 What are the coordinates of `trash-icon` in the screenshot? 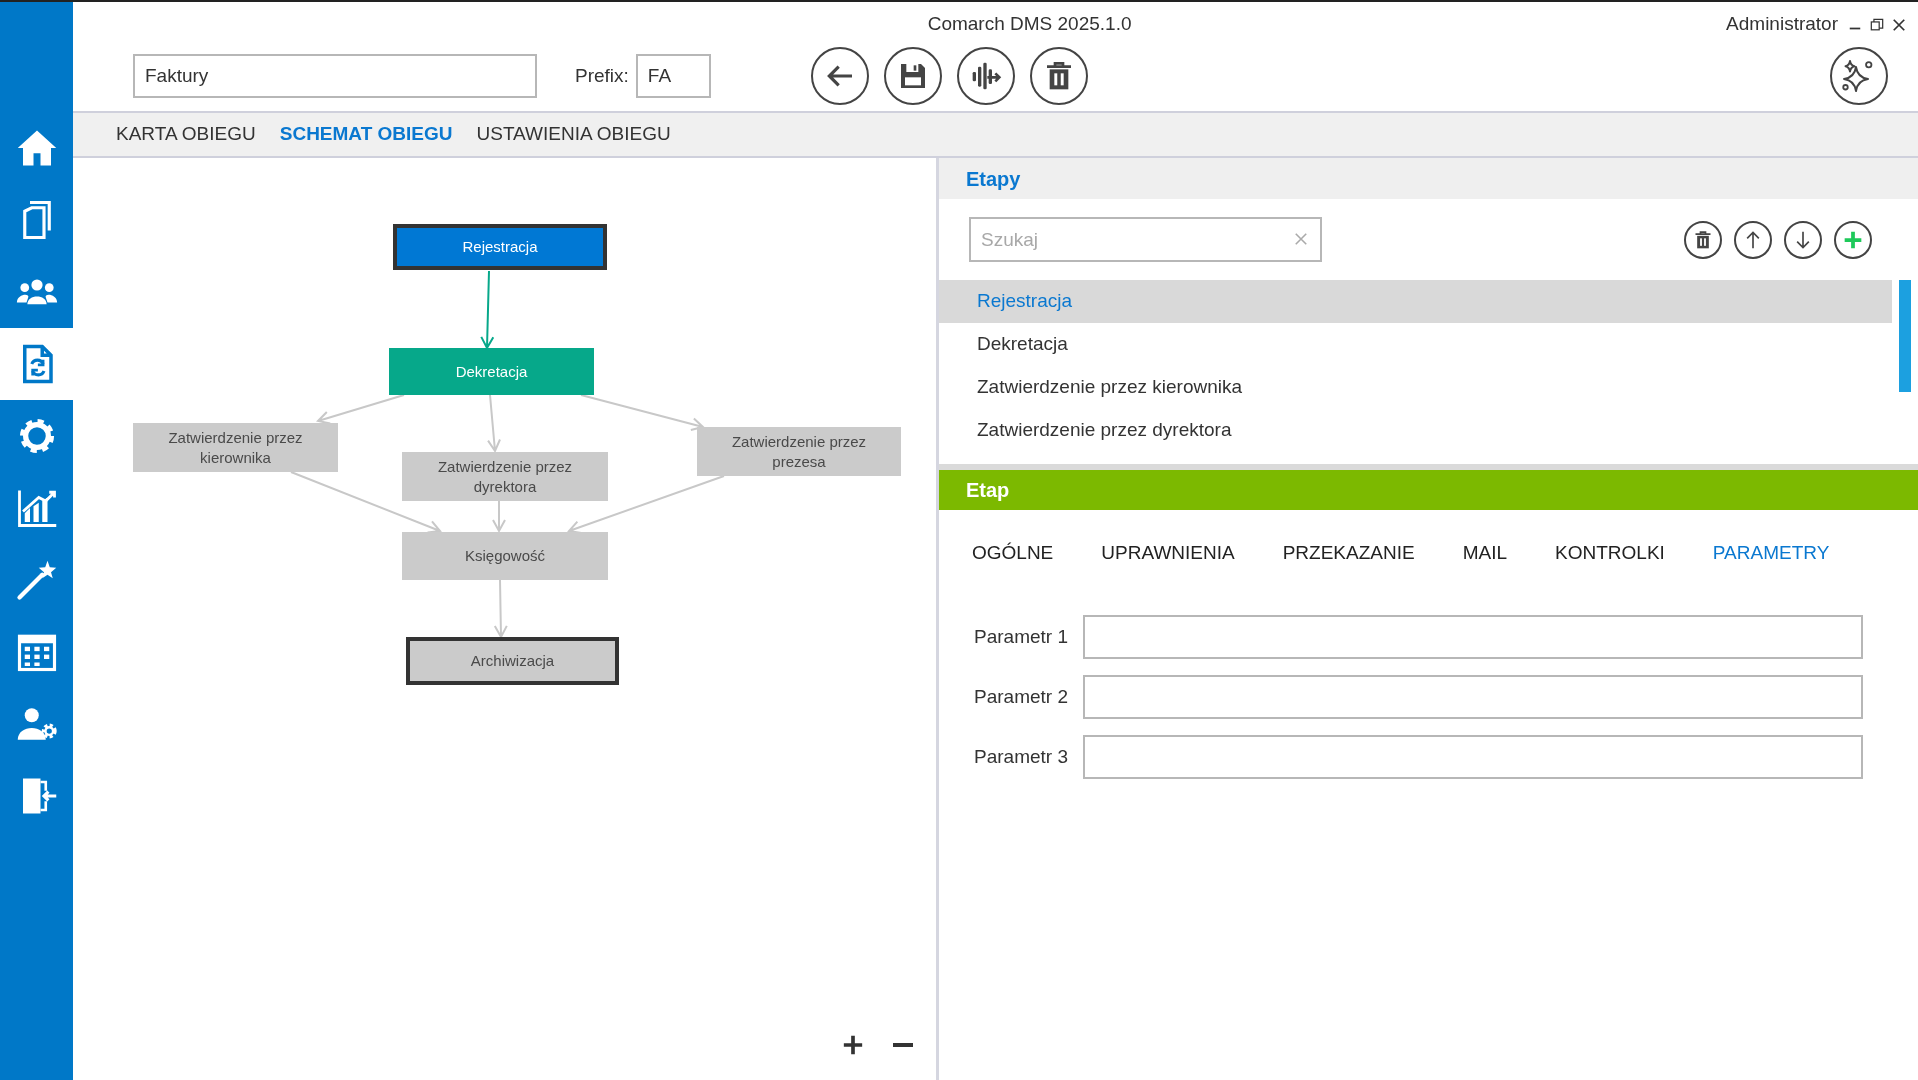 It's located at (1703, 239).